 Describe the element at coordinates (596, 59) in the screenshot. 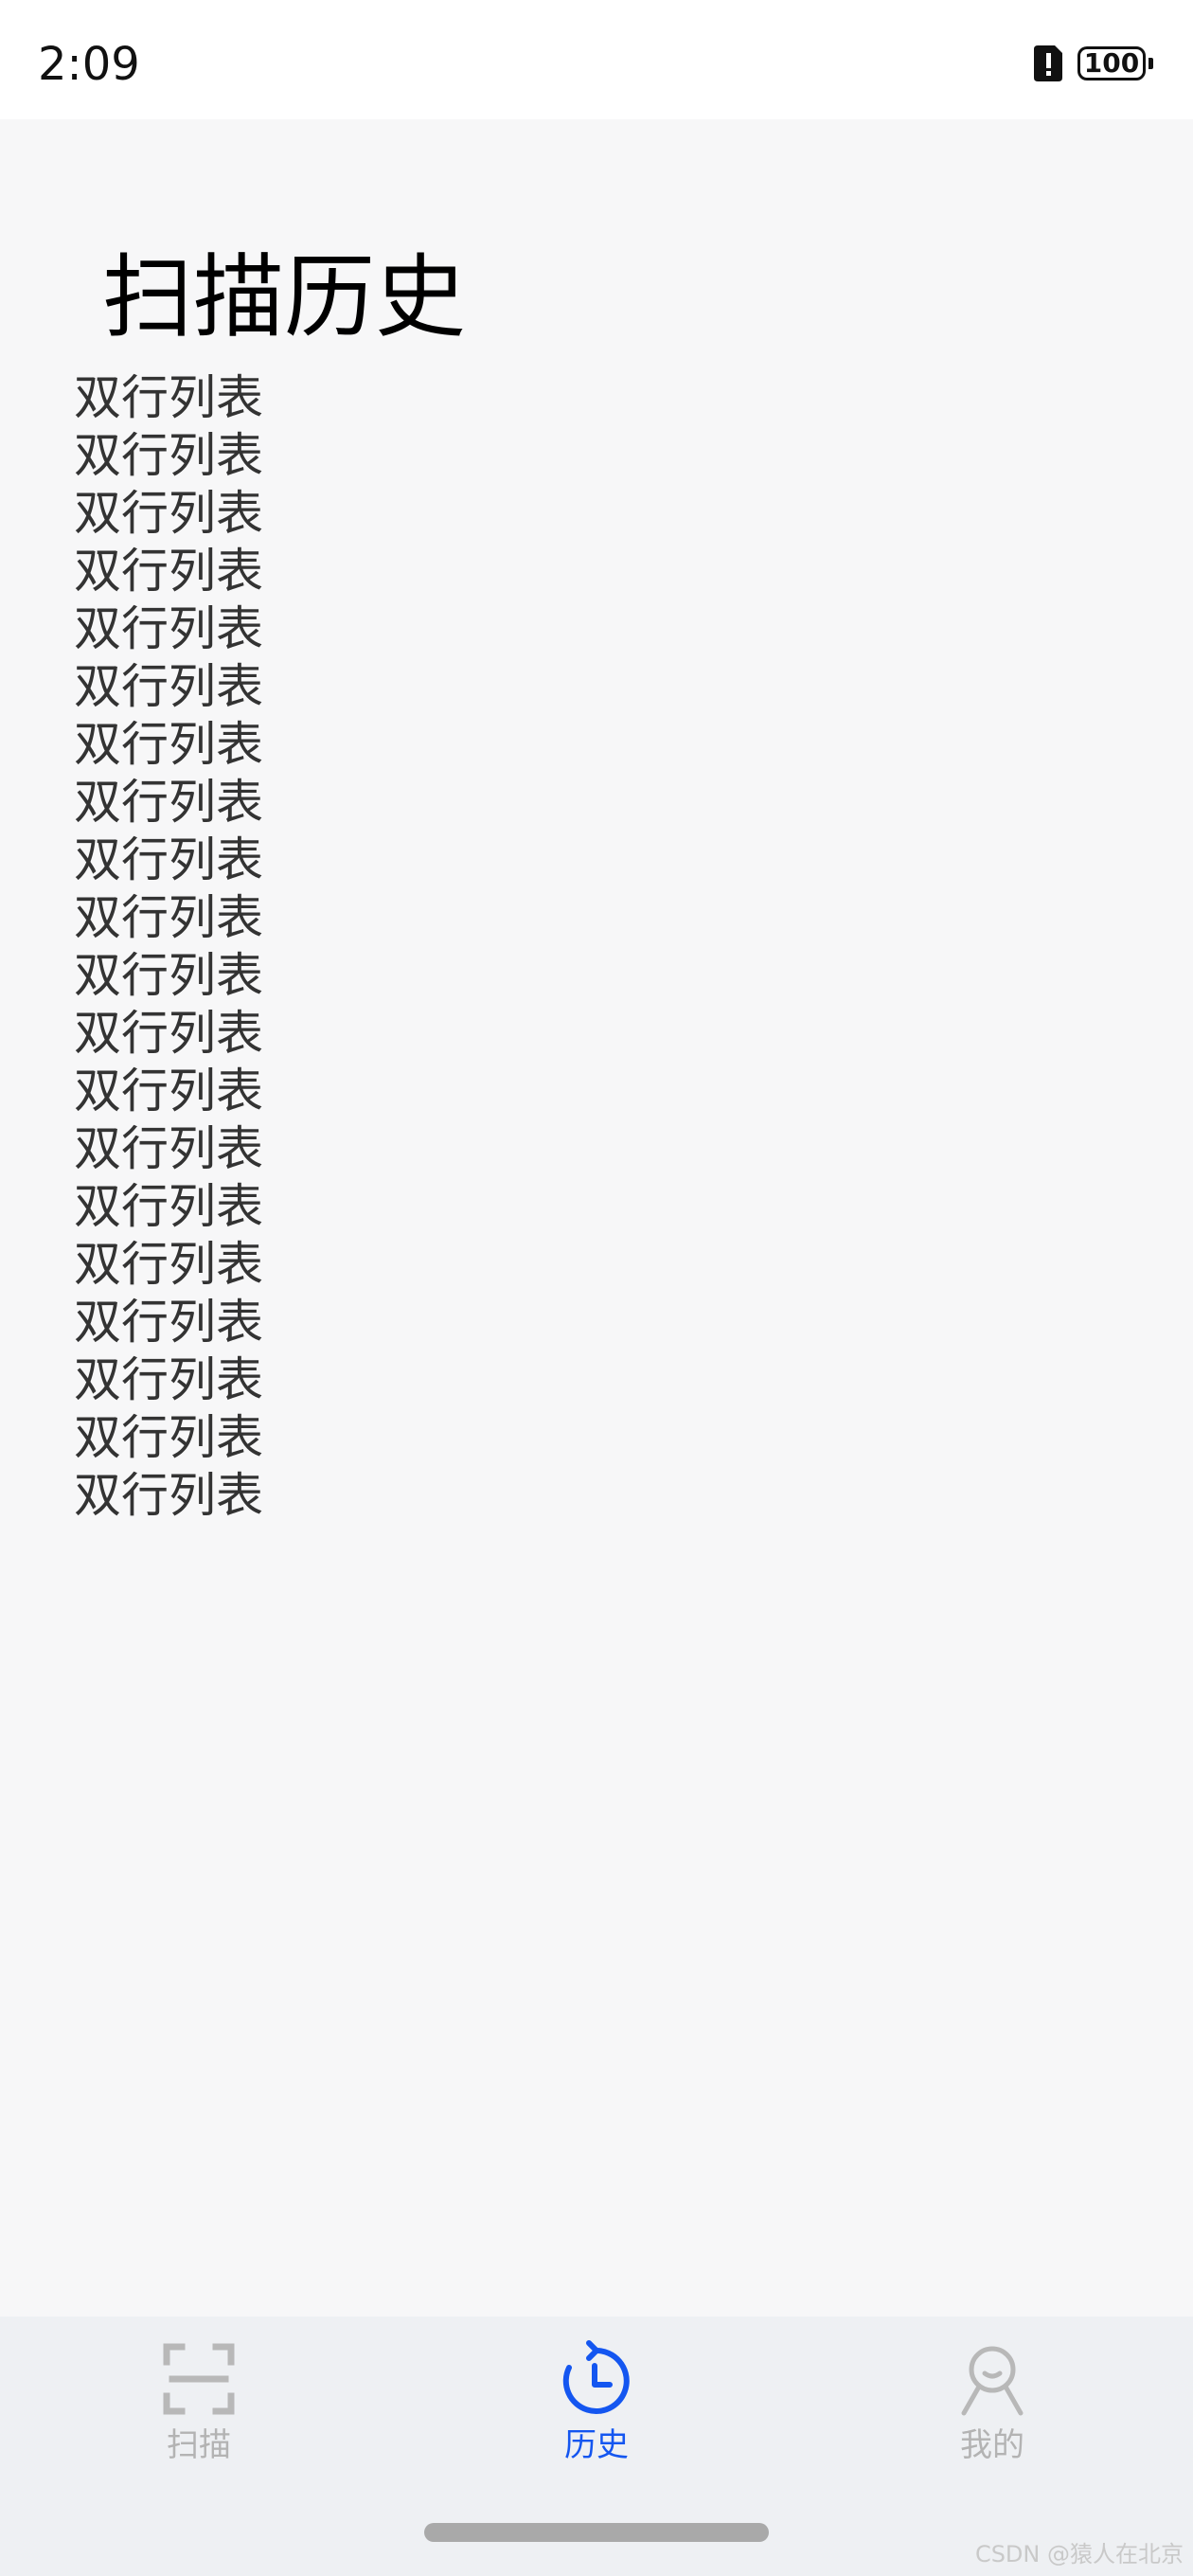

I see `status-bar: 2:09 100` at that location.